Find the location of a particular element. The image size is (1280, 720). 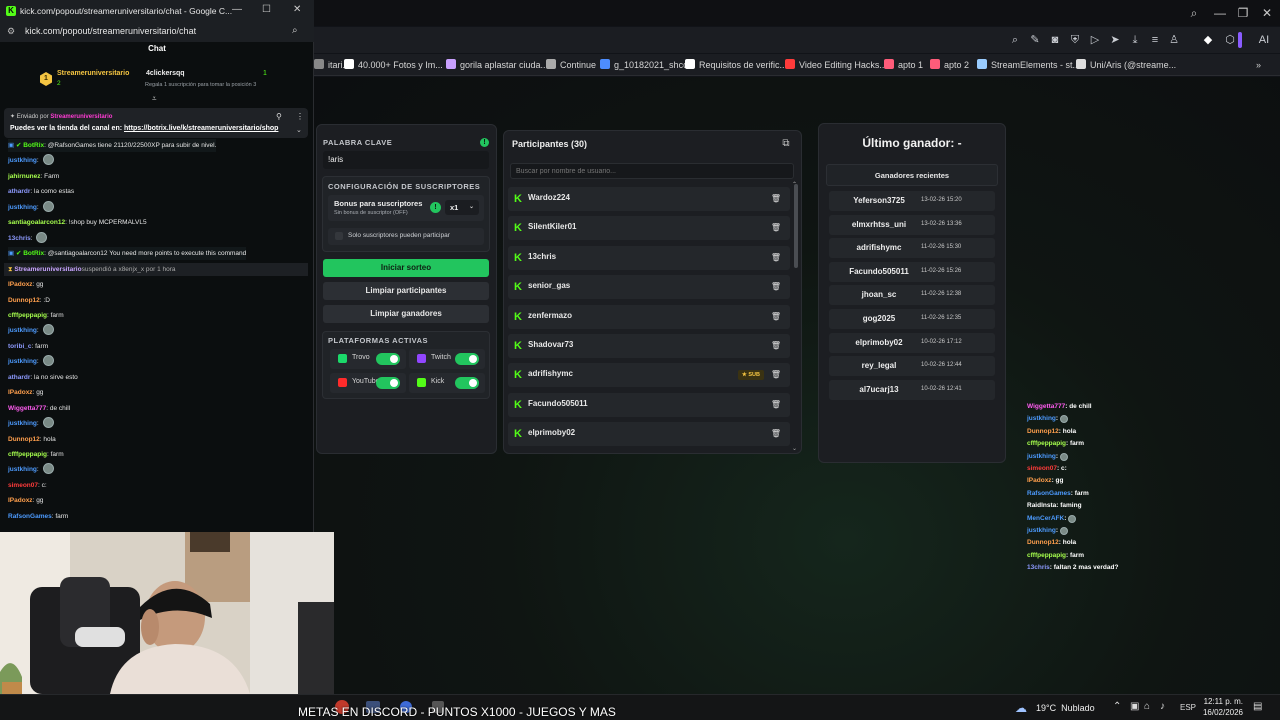

site-settings-icon: ⚙ is located at coordinates (11, 31).